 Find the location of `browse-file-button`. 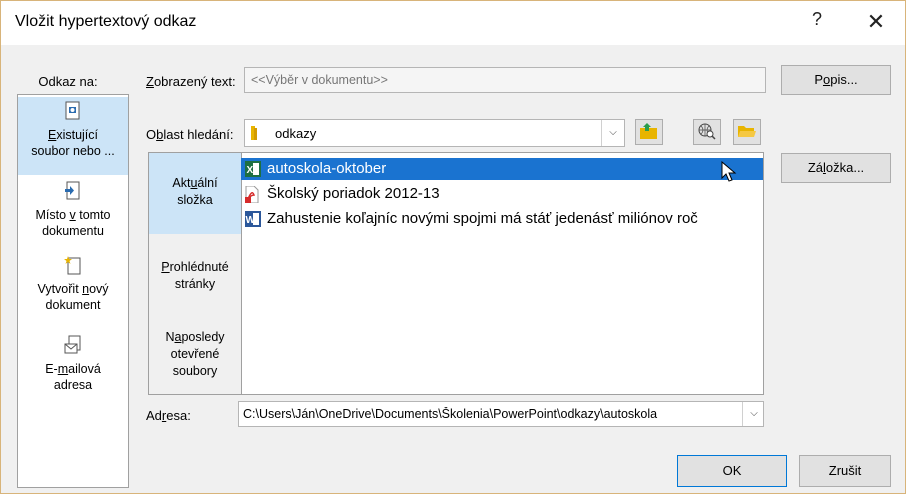

browse-file-button is located at coordinates (747, 132).